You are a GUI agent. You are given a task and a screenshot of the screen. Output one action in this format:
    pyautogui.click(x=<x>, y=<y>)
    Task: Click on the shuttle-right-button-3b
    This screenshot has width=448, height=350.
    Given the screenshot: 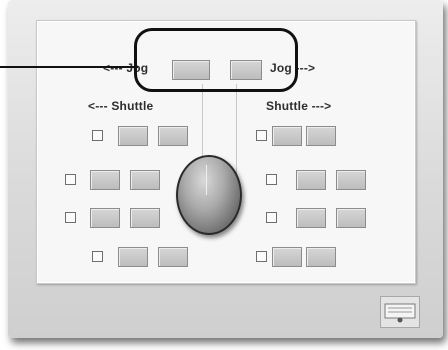 What is the action you would take?
    pyautogui.click(x=351, y=218)
    